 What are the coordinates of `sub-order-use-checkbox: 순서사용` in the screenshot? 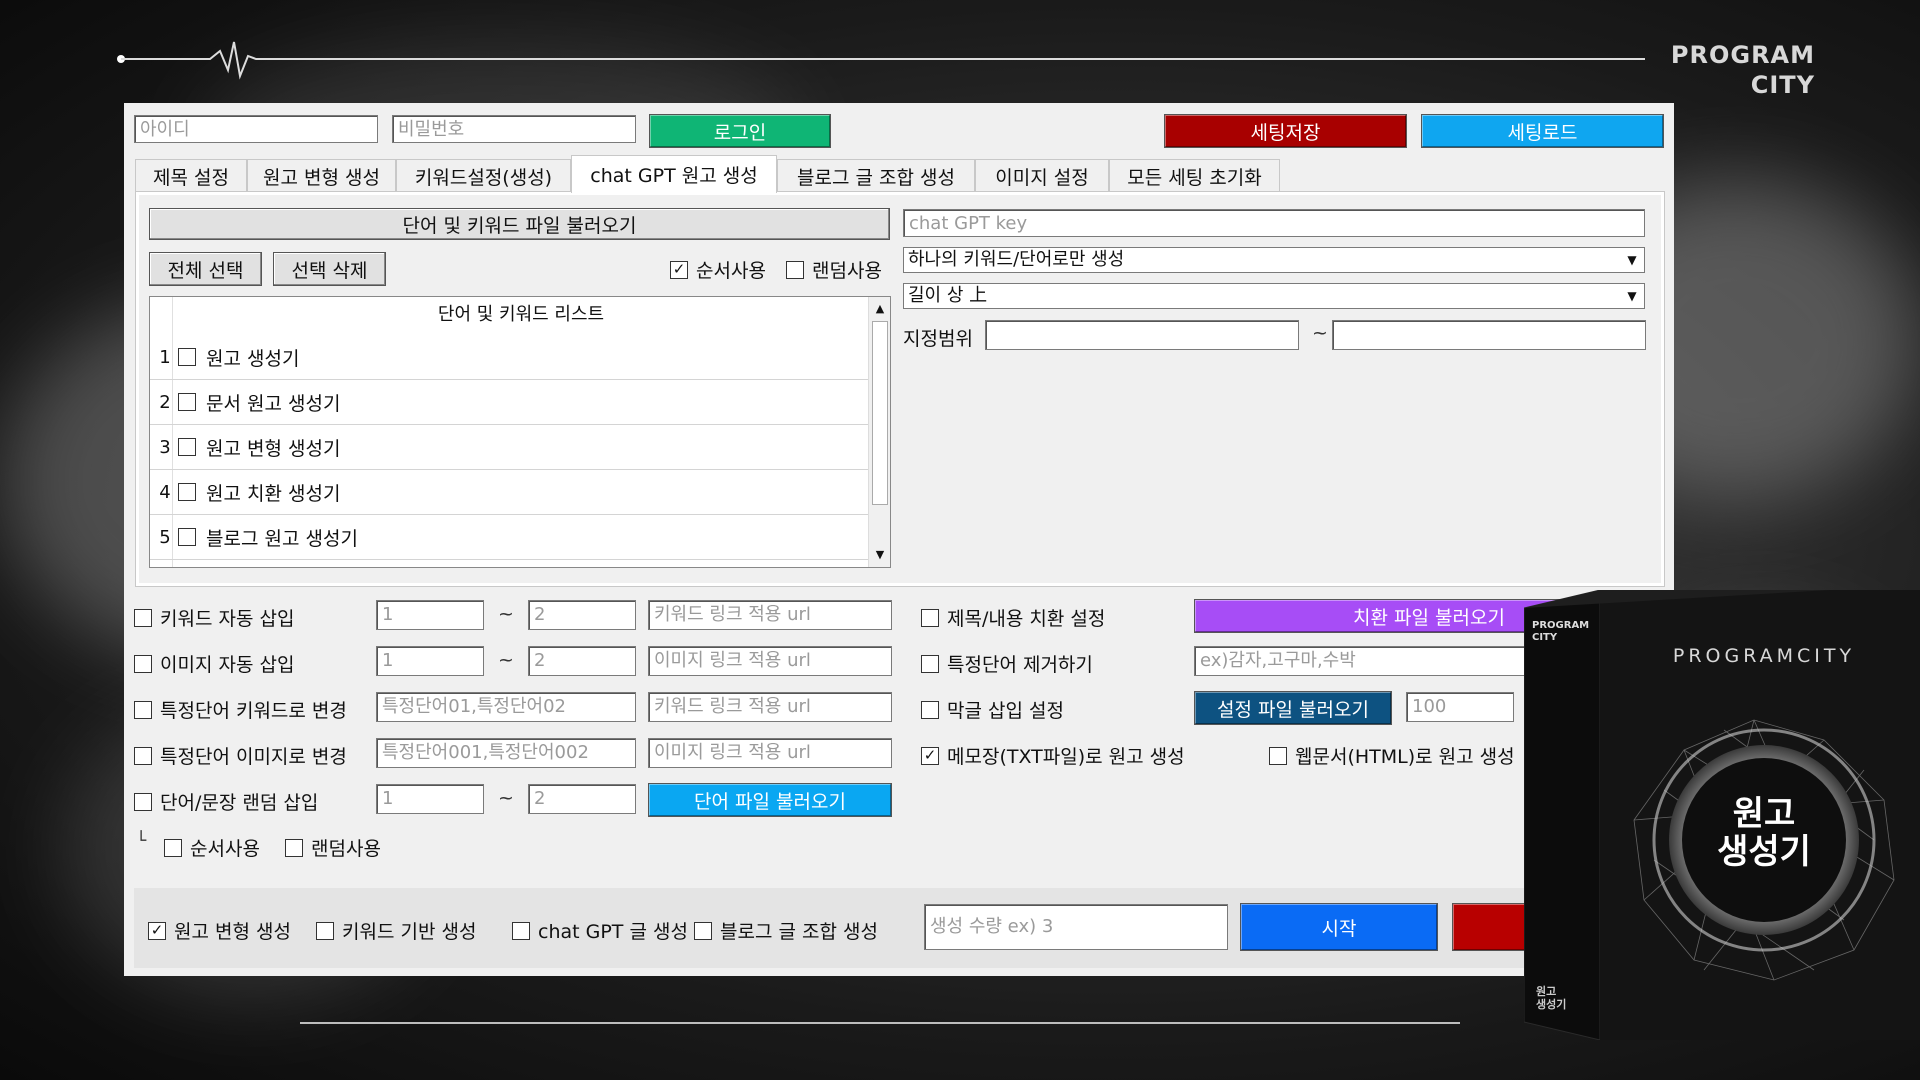 It's located at (212, 847).